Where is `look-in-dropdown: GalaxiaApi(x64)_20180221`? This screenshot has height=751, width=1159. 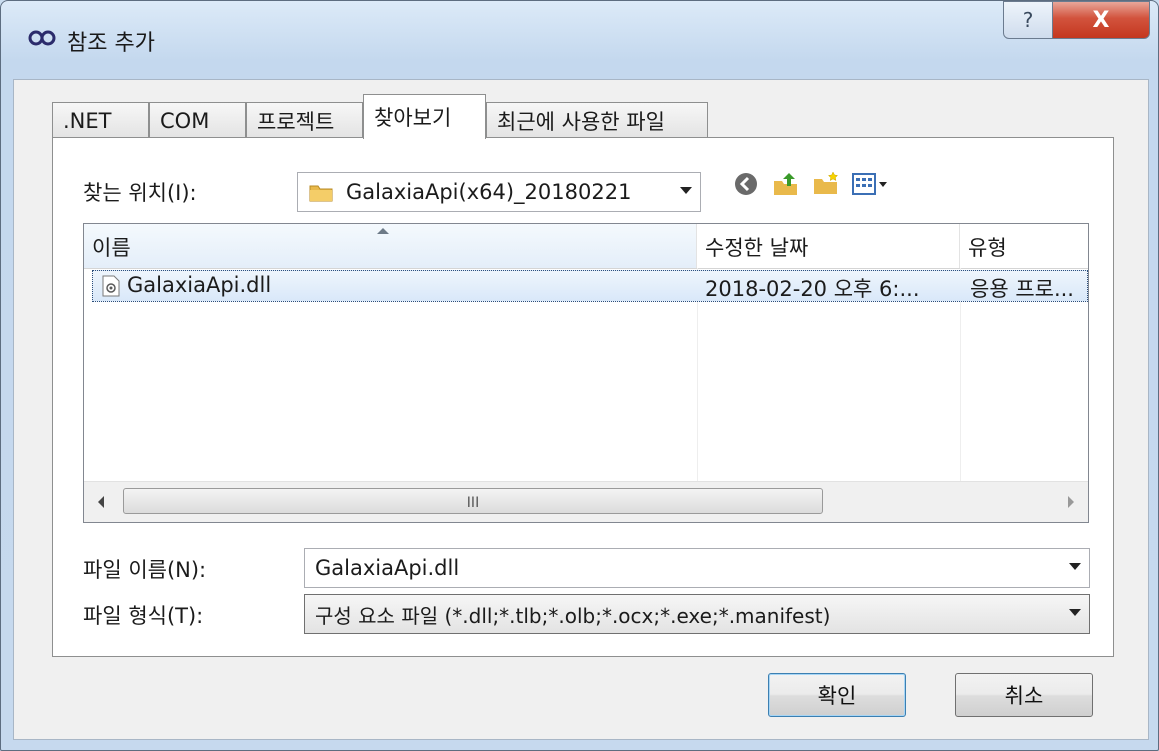 look-in-dropdown: GalaxiaApi(x64)_20180221 is located at coordinates (499, 192).